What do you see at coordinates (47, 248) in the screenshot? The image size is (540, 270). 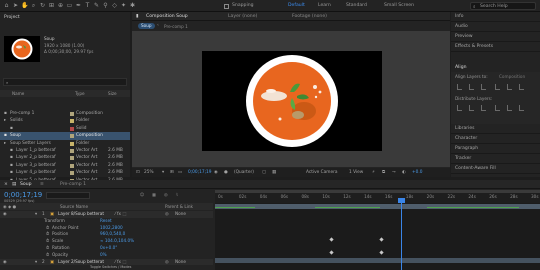 I see `stopwatch-icon: ⏱` at bounding box center [47, 248].